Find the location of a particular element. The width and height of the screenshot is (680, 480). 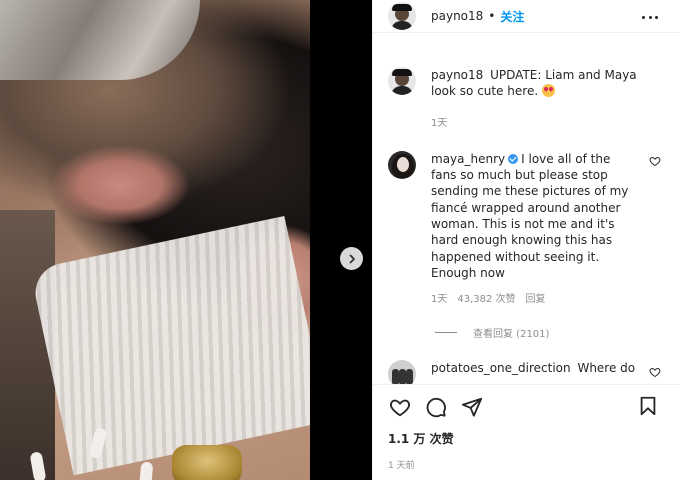

heart-eyes-emoji is located at coordinates (548, 91).